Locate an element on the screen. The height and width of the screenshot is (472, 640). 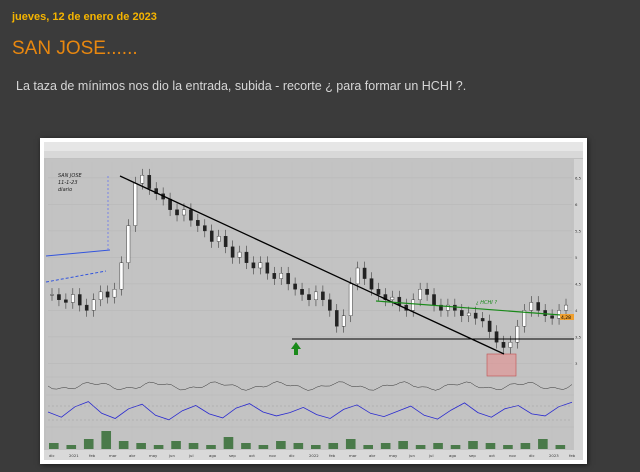
chart-note-line-3: diario is located at coordinates (65, 190).